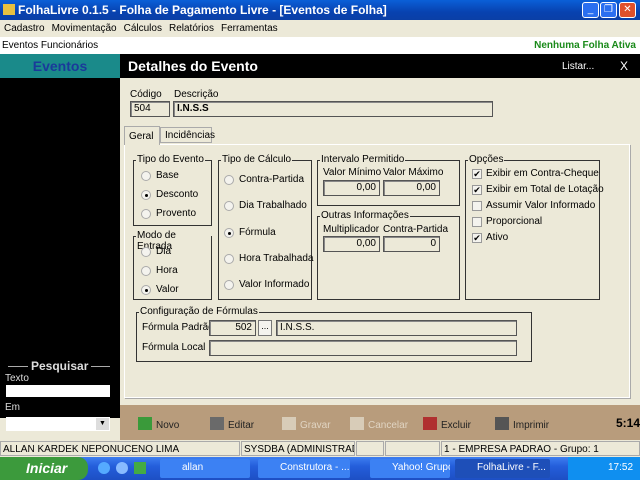 This screenshot has height=480, width=640. Describe the element at coordinates (60, 366) in the screenshot. I see `search-title: Pesquisar` at that location.